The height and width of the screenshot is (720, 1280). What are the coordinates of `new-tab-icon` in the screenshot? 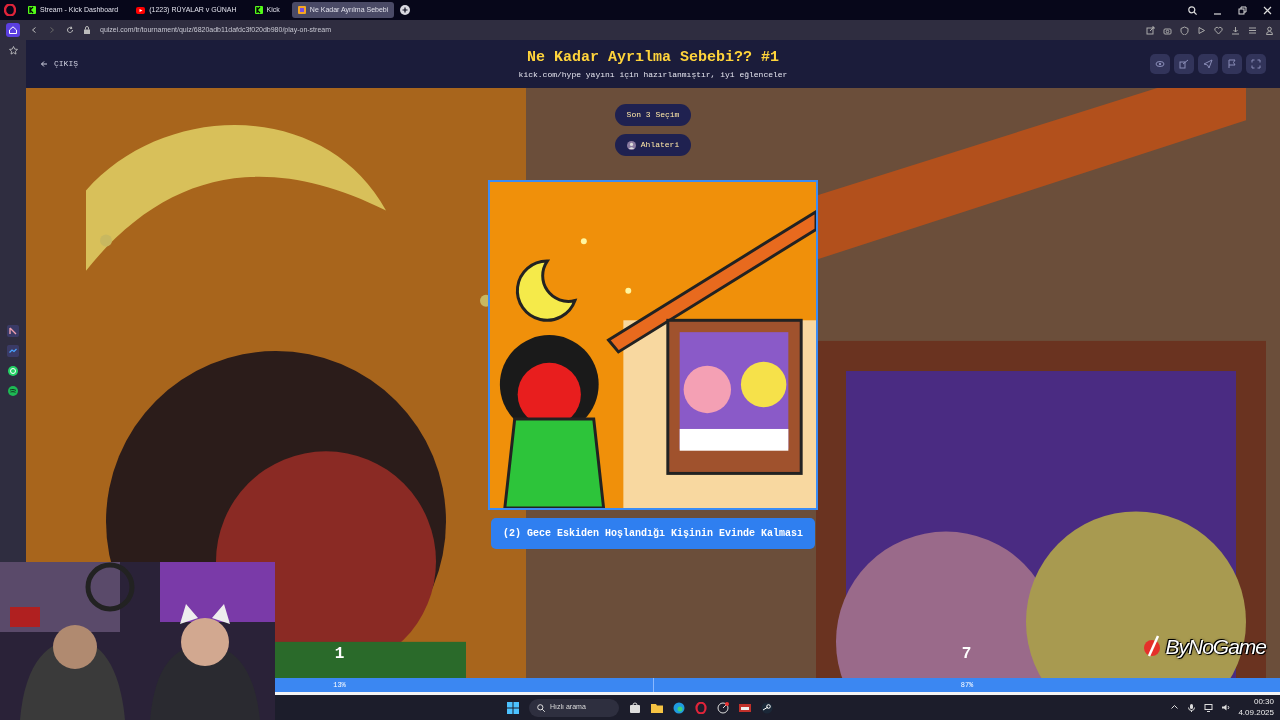 It's located at (405, 10).